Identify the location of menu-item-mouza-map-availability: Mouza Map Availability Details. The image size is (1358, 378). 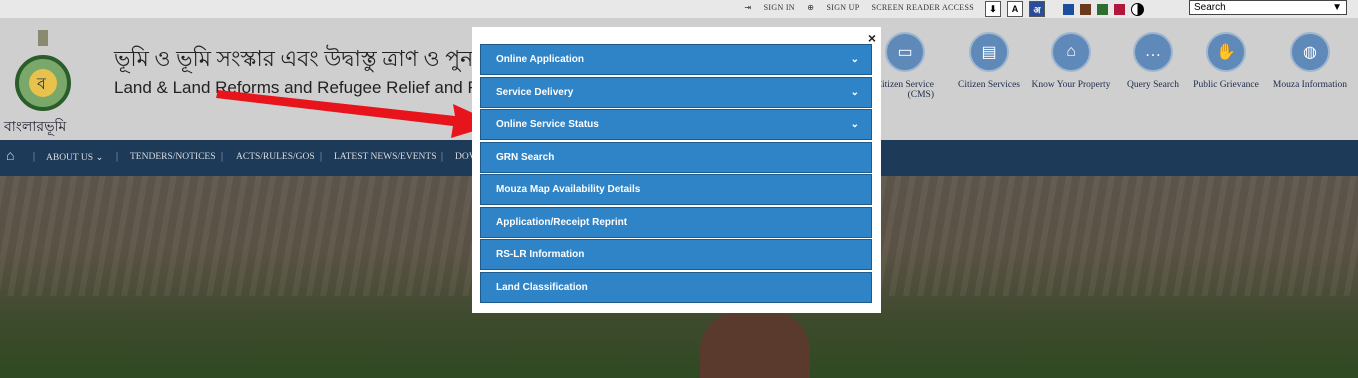
(676, 189).